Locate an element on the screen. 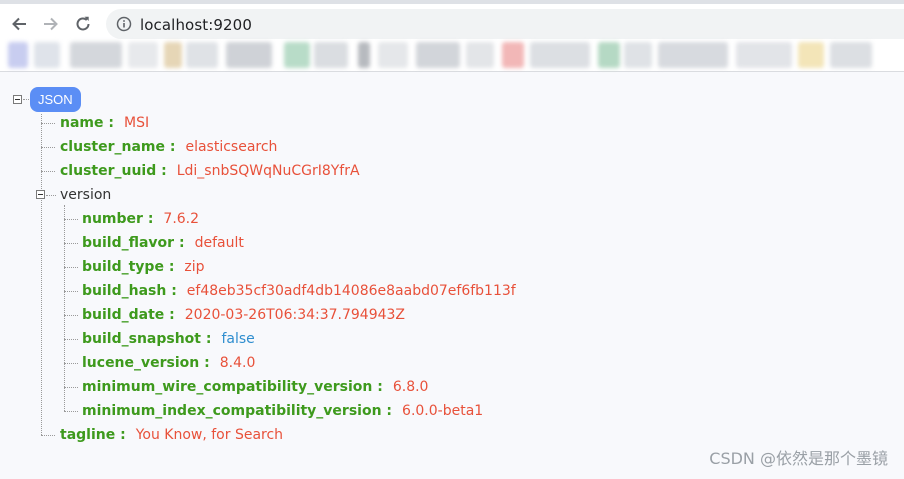 Image resolution: width=904 pixels, height=479 pixels. json-value: default is located at coordinates (219, 243).